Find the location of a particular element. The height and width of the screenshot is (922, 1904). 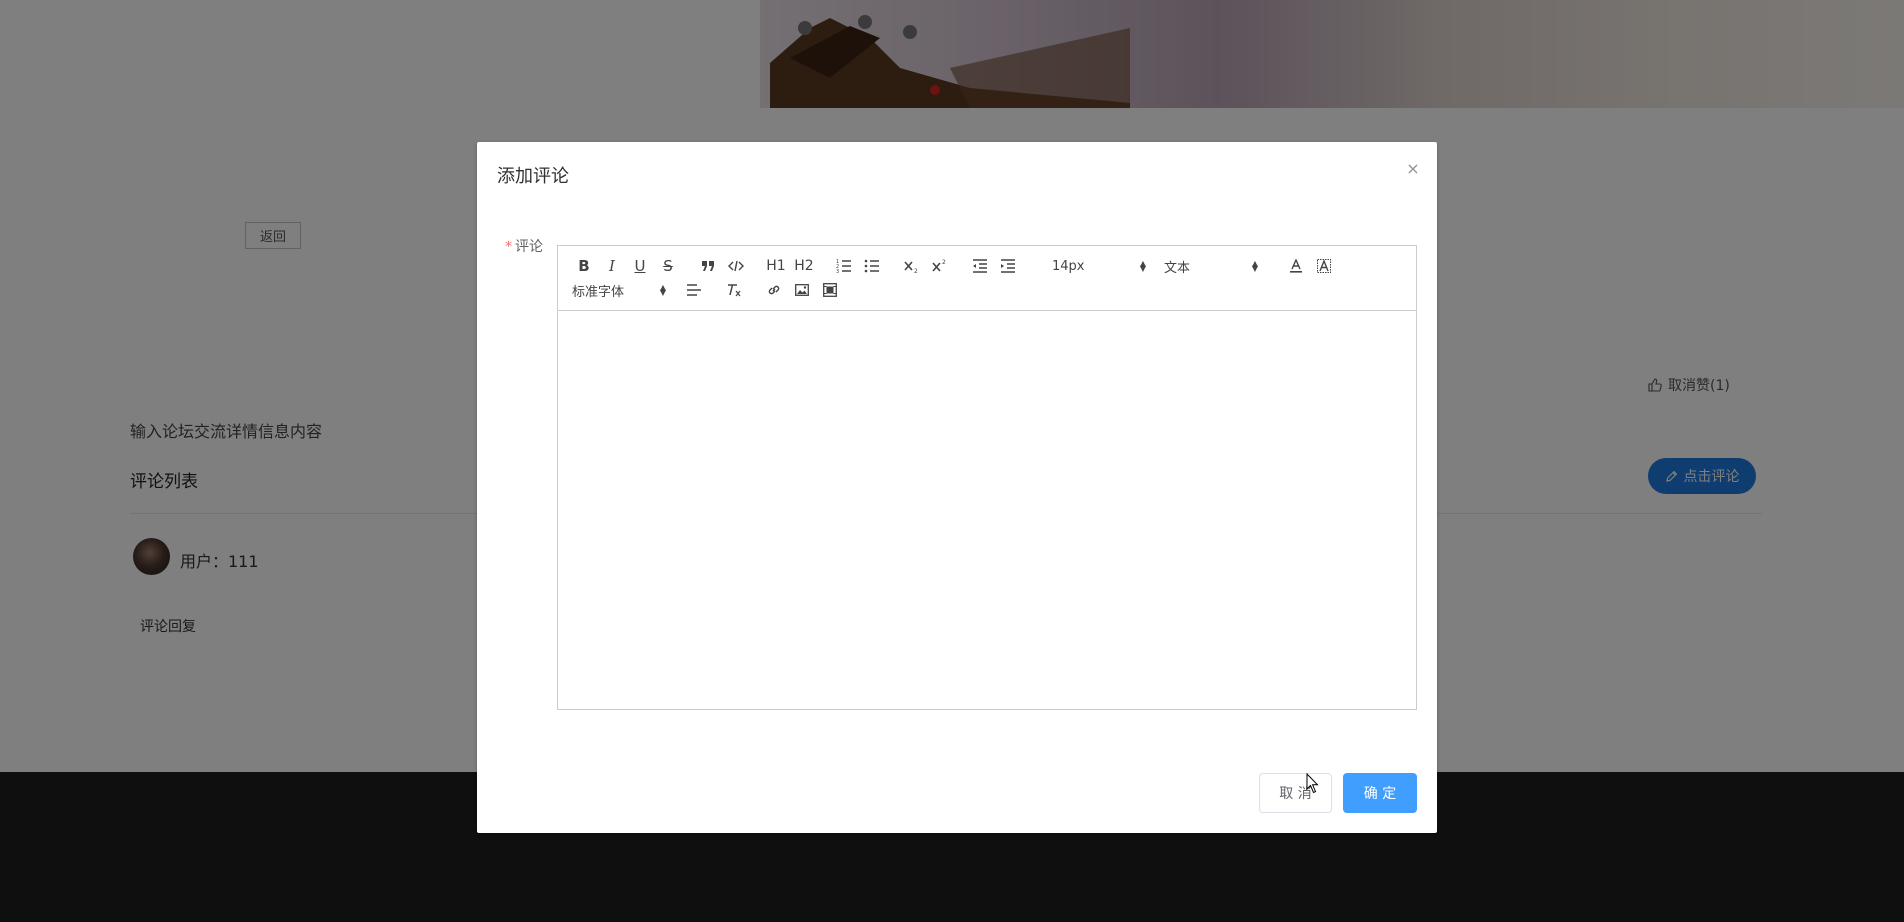

code-block-button is located at coordinates (736, 266).